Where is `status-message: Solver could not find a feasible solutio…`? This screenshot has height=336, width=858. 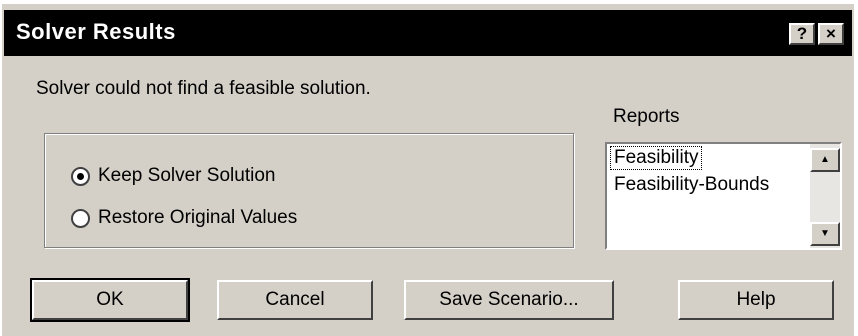 status-message: Solver could not find a feasible solutio… is located at coordinates (203, 88).